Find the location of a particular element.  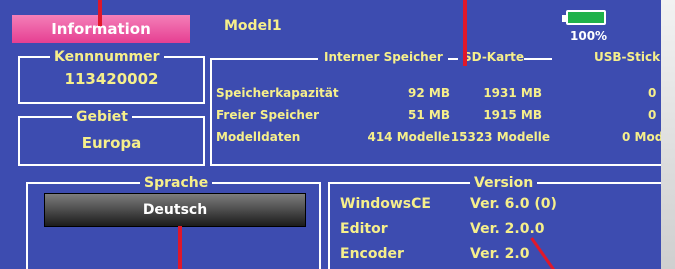

storage-row-label: Modelldaten is located at coordinates (258, 137).